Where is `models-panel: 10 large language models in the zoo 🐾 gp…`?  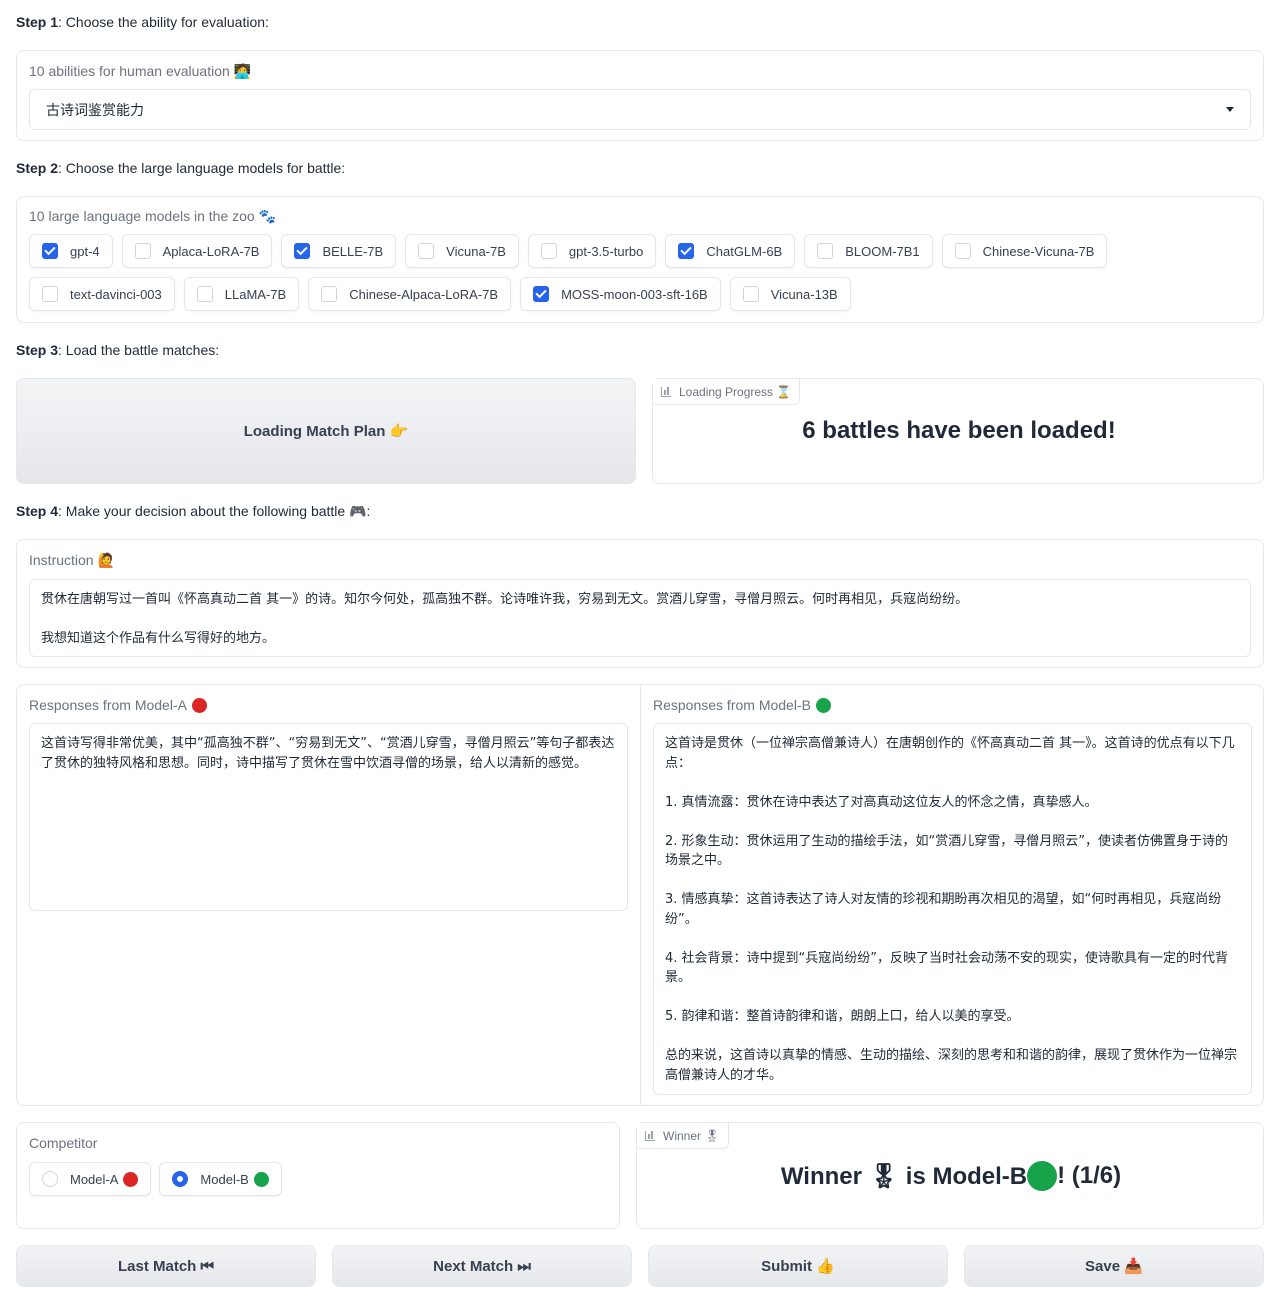 models-panel: 10 large language models in the zoo 🐾 gp… is located at coordinates (640, 259).